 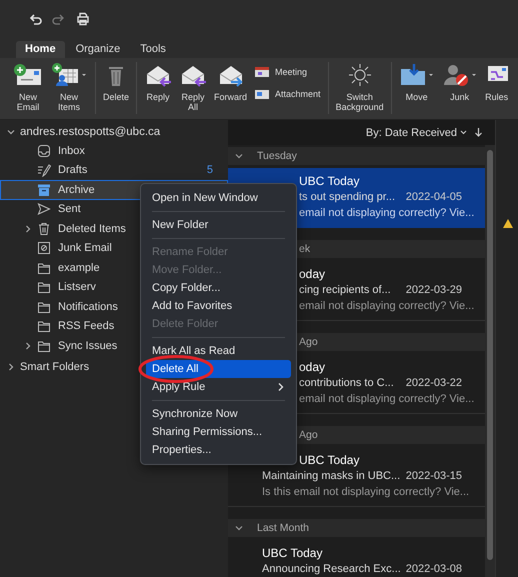 What do you see at coordinates (193, 75) in the screenshot?
I see `reply-all-icon` at bounding box center [193, 75].